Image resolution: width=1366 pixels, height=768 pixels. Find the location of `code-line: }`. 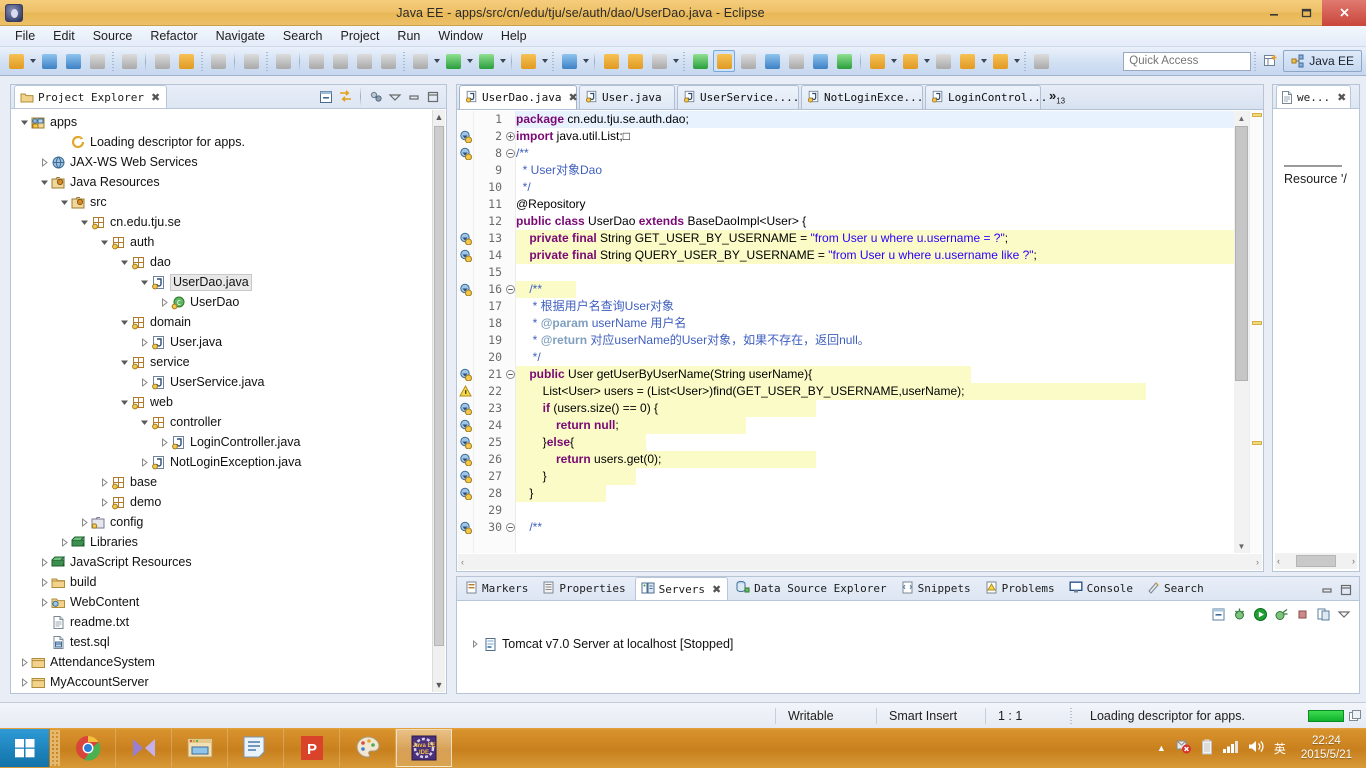

code-line: } is located at coordinates (889, 476).